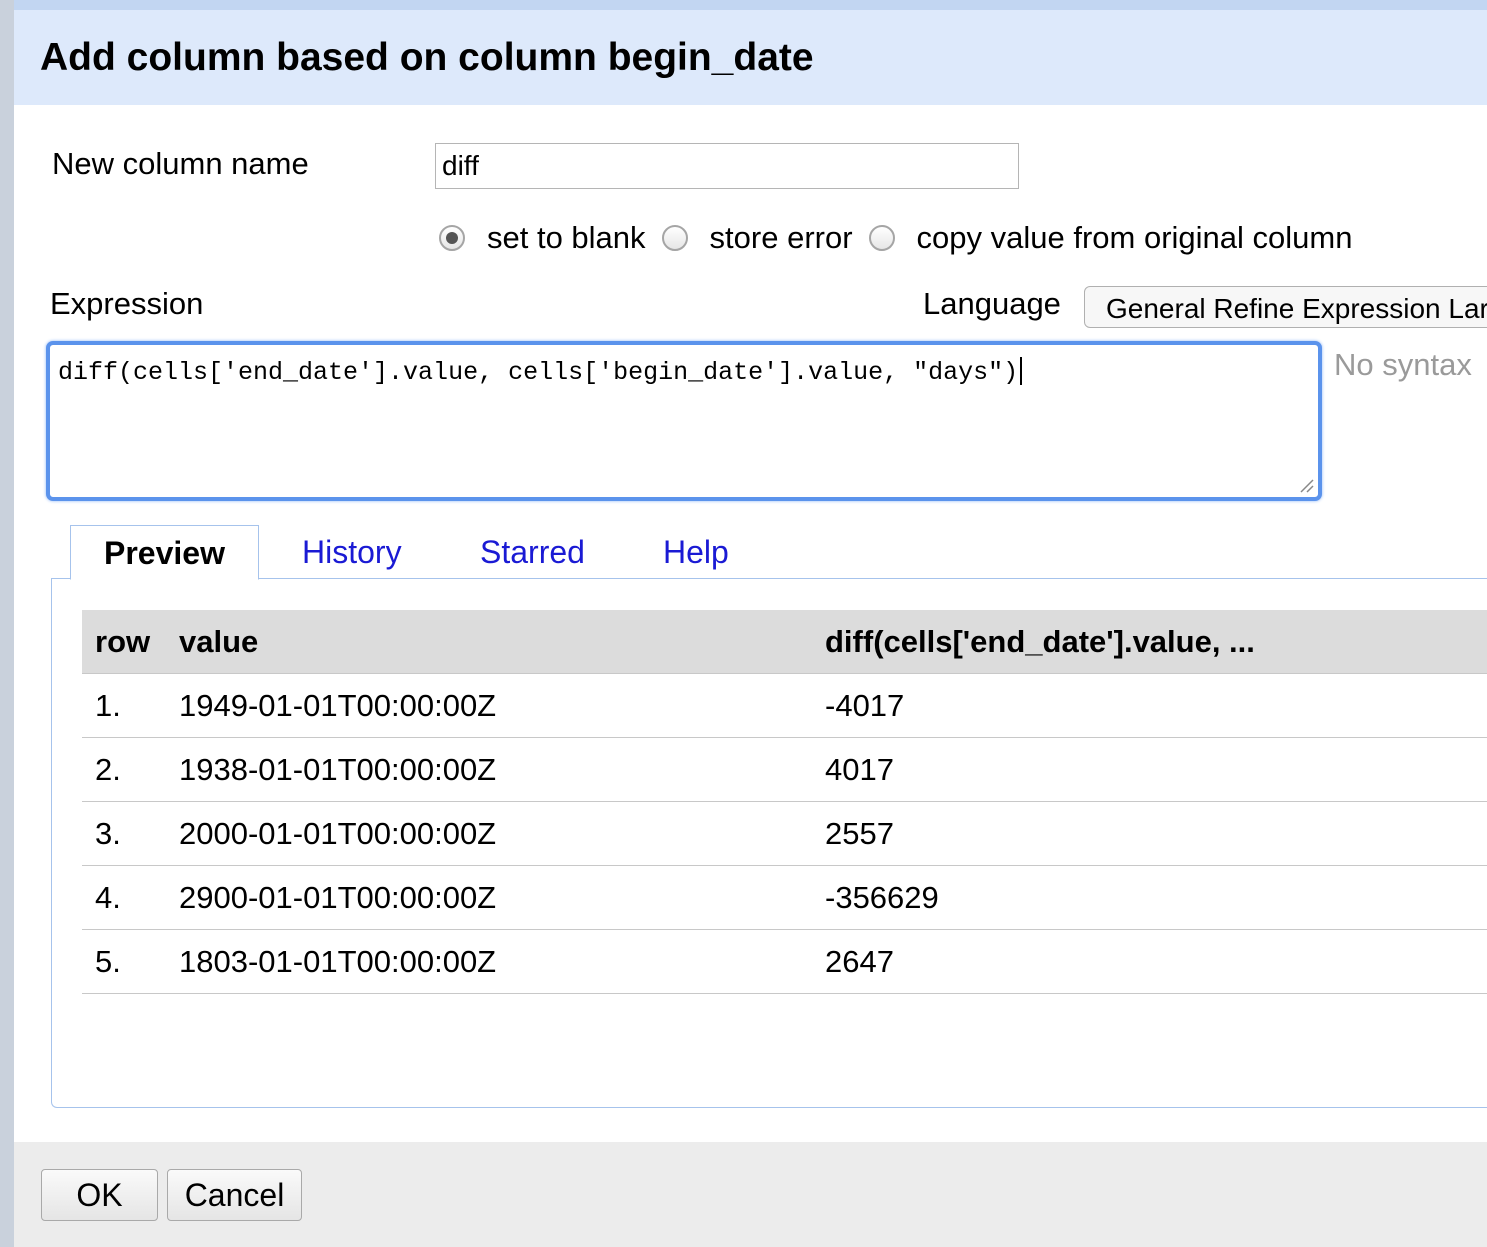  What do you see at coordinates (781, 238) in the screenshot?
I see `store-error-label: store error` at bounding box center [781, 238].